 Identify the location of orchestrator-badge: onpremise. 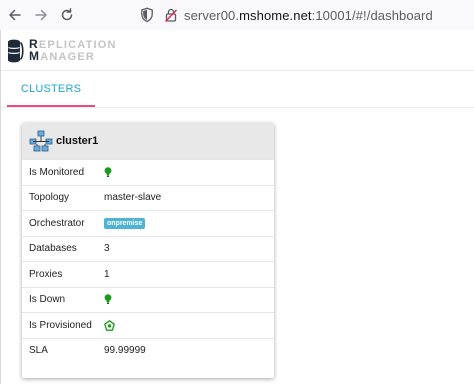
(125, 223).